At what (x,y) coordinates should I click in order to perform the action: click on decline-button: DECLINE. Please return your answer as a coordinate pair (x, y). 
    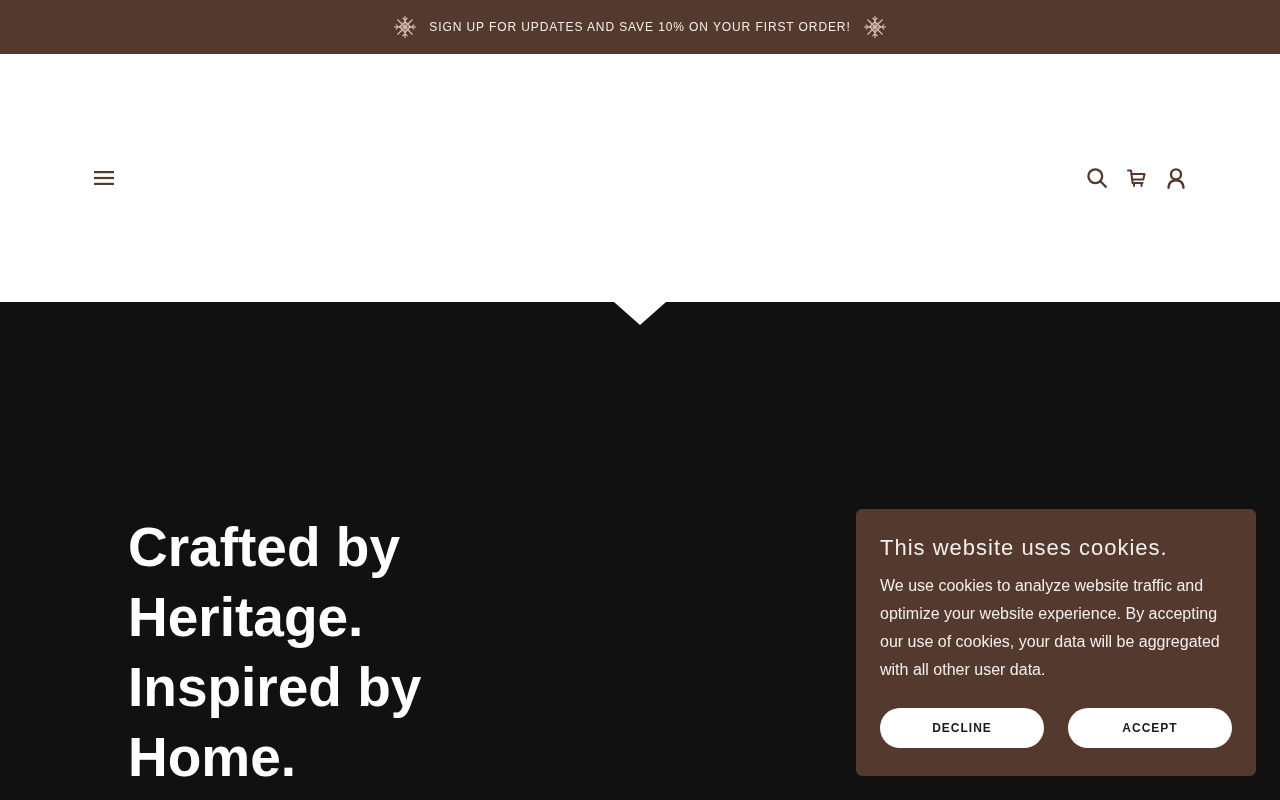
    Looking at the image, I should click on (962, 728).